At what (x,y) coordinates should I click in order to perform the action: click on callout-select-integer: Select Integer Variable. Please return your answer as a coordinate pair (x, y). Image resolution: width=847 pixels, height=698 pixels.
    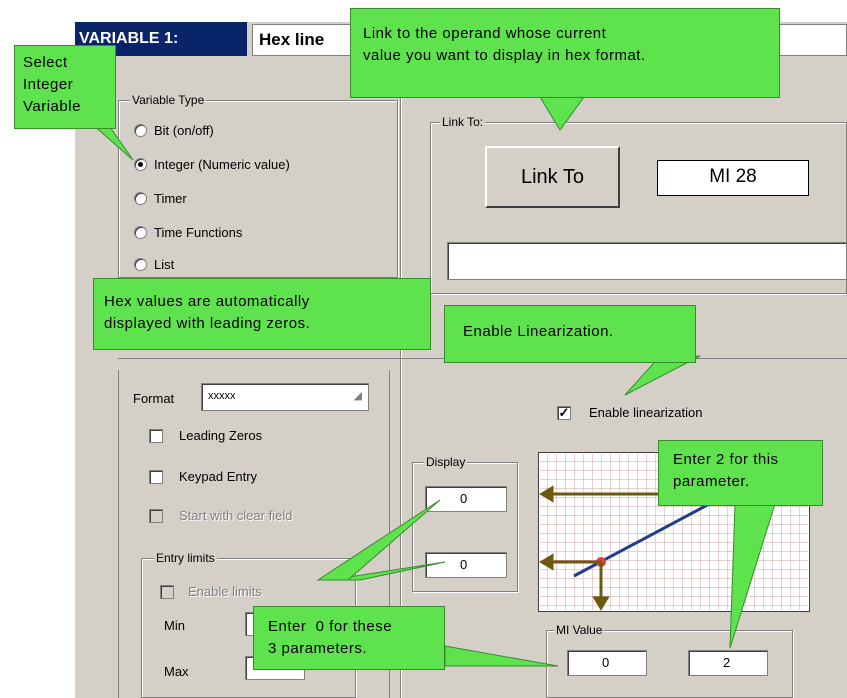
    Looking at the image, I should click on (65, 87).